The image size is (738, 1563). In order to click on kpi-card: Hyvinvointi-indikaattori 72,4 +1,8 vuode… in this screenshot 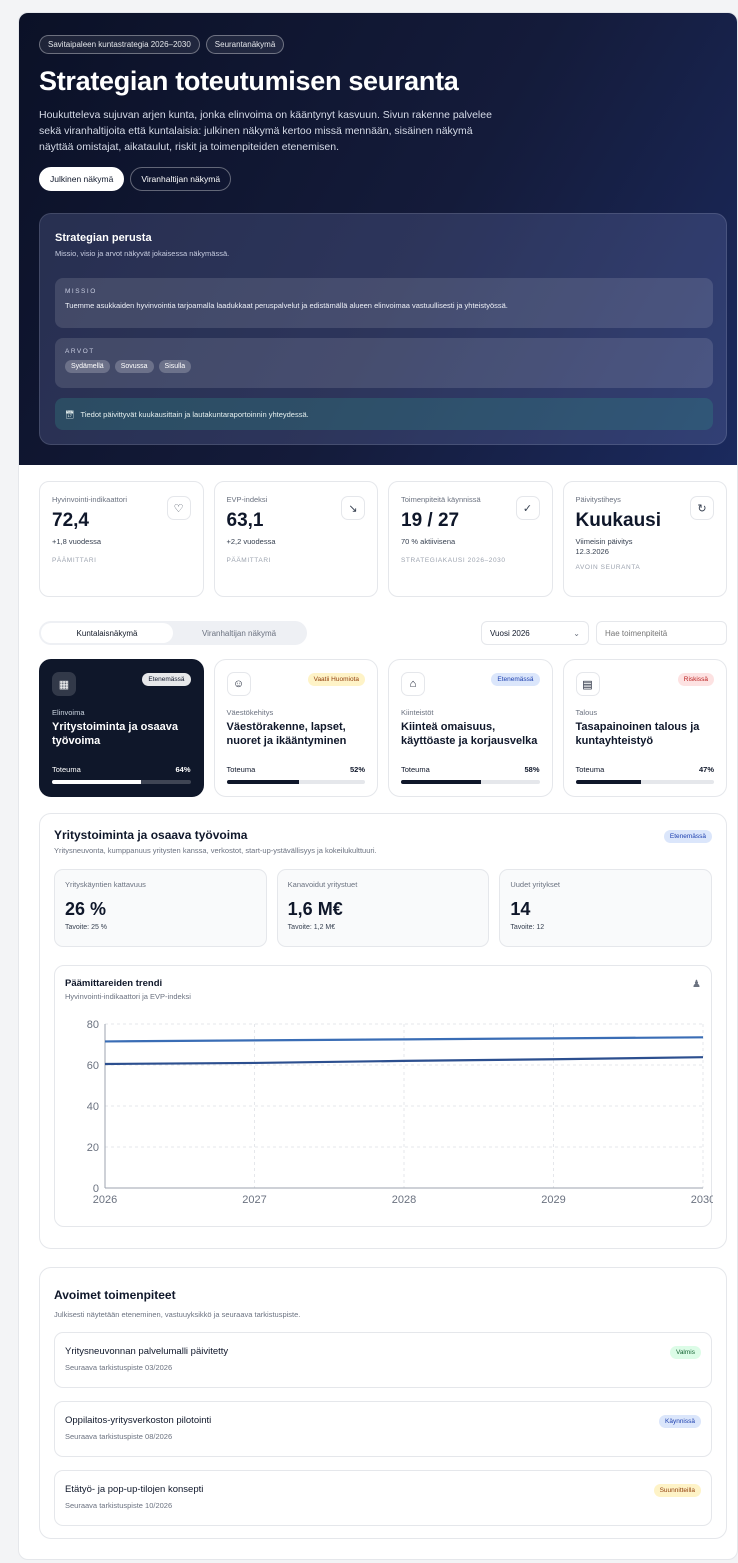, I will do `click(121, 539)`.